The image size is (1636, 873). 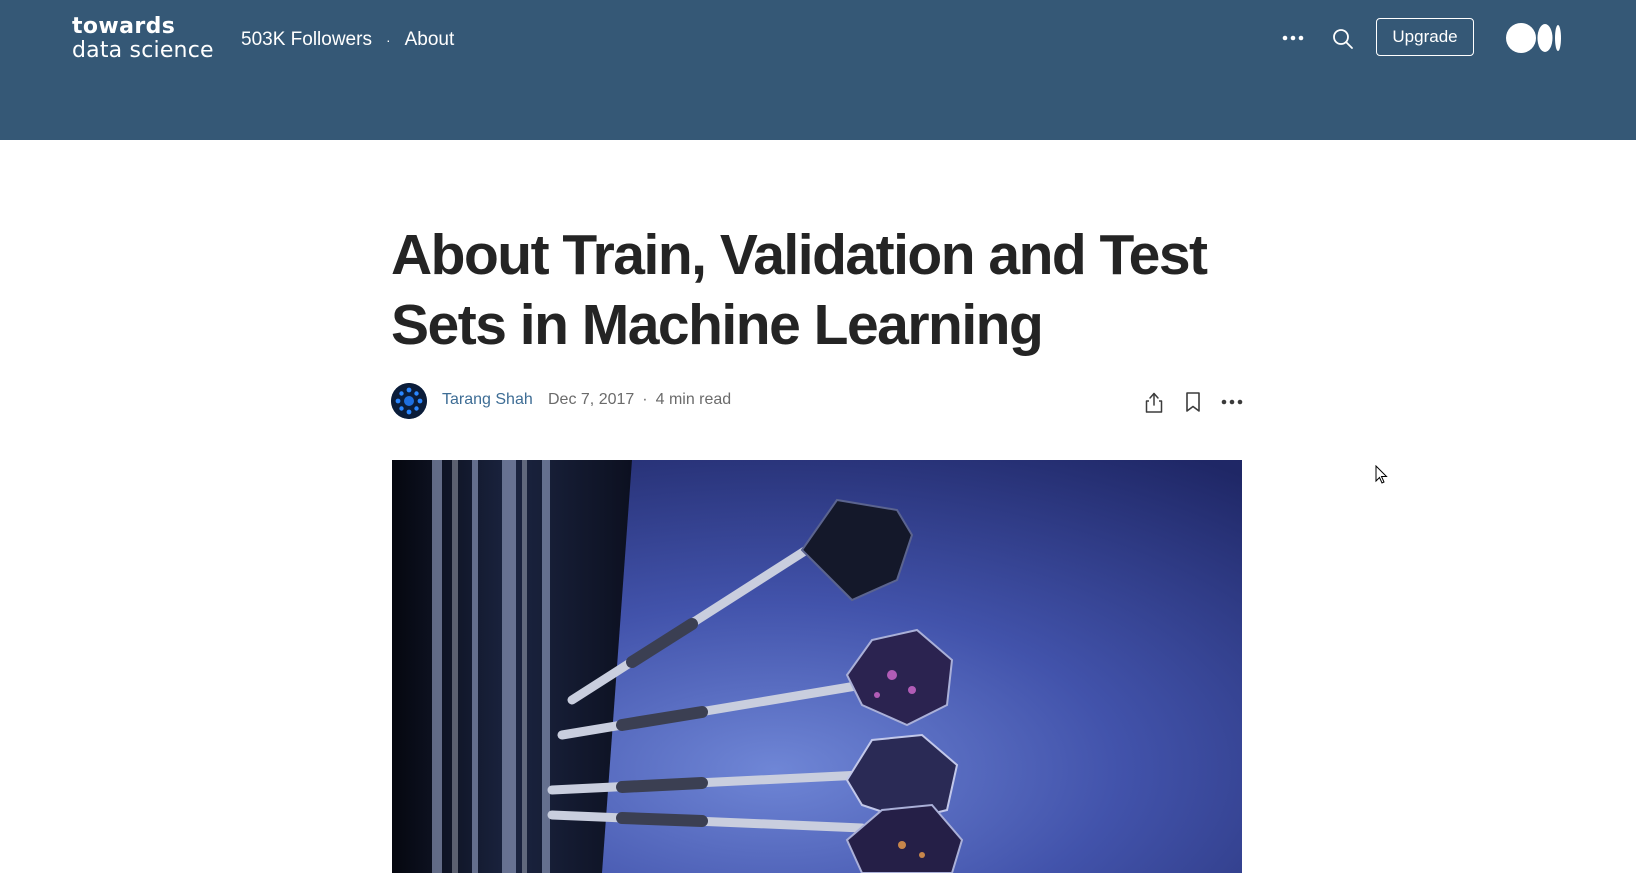 I want to click on about-link: About, so click(x=430, y=40).